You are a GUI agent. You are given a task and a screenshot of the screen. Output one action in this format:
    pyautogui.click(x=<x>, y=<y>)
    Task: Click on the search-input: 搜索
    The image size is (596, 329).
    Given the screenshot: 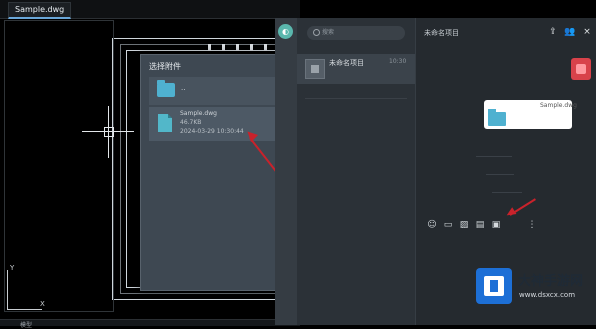 What is the action you would take?
    pyautogui.click(x=356, y=33)
    